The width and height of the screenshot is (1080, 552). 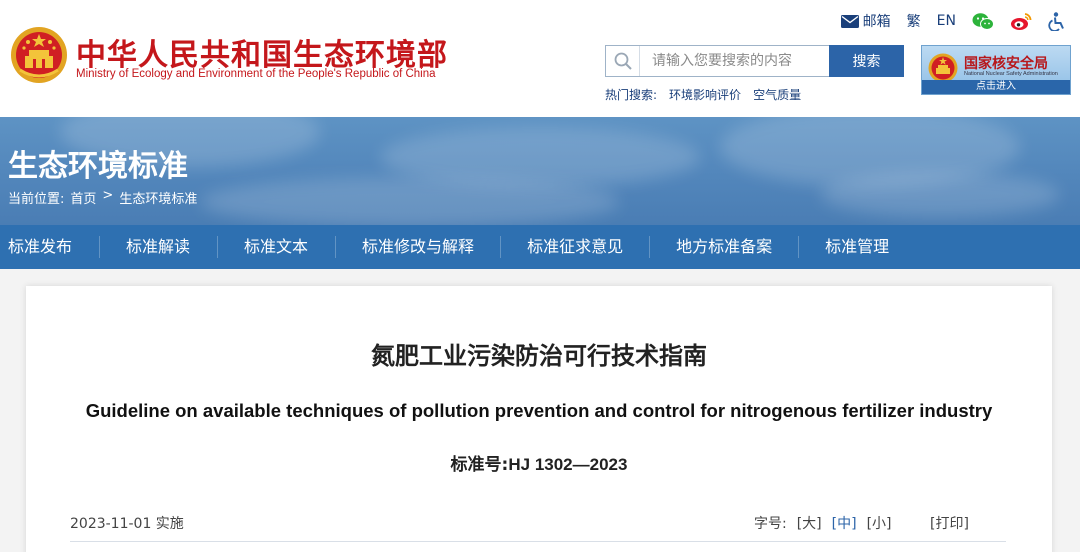 I want to click on hot-search-item: 环境影响评价, so click(x=705, y=94).